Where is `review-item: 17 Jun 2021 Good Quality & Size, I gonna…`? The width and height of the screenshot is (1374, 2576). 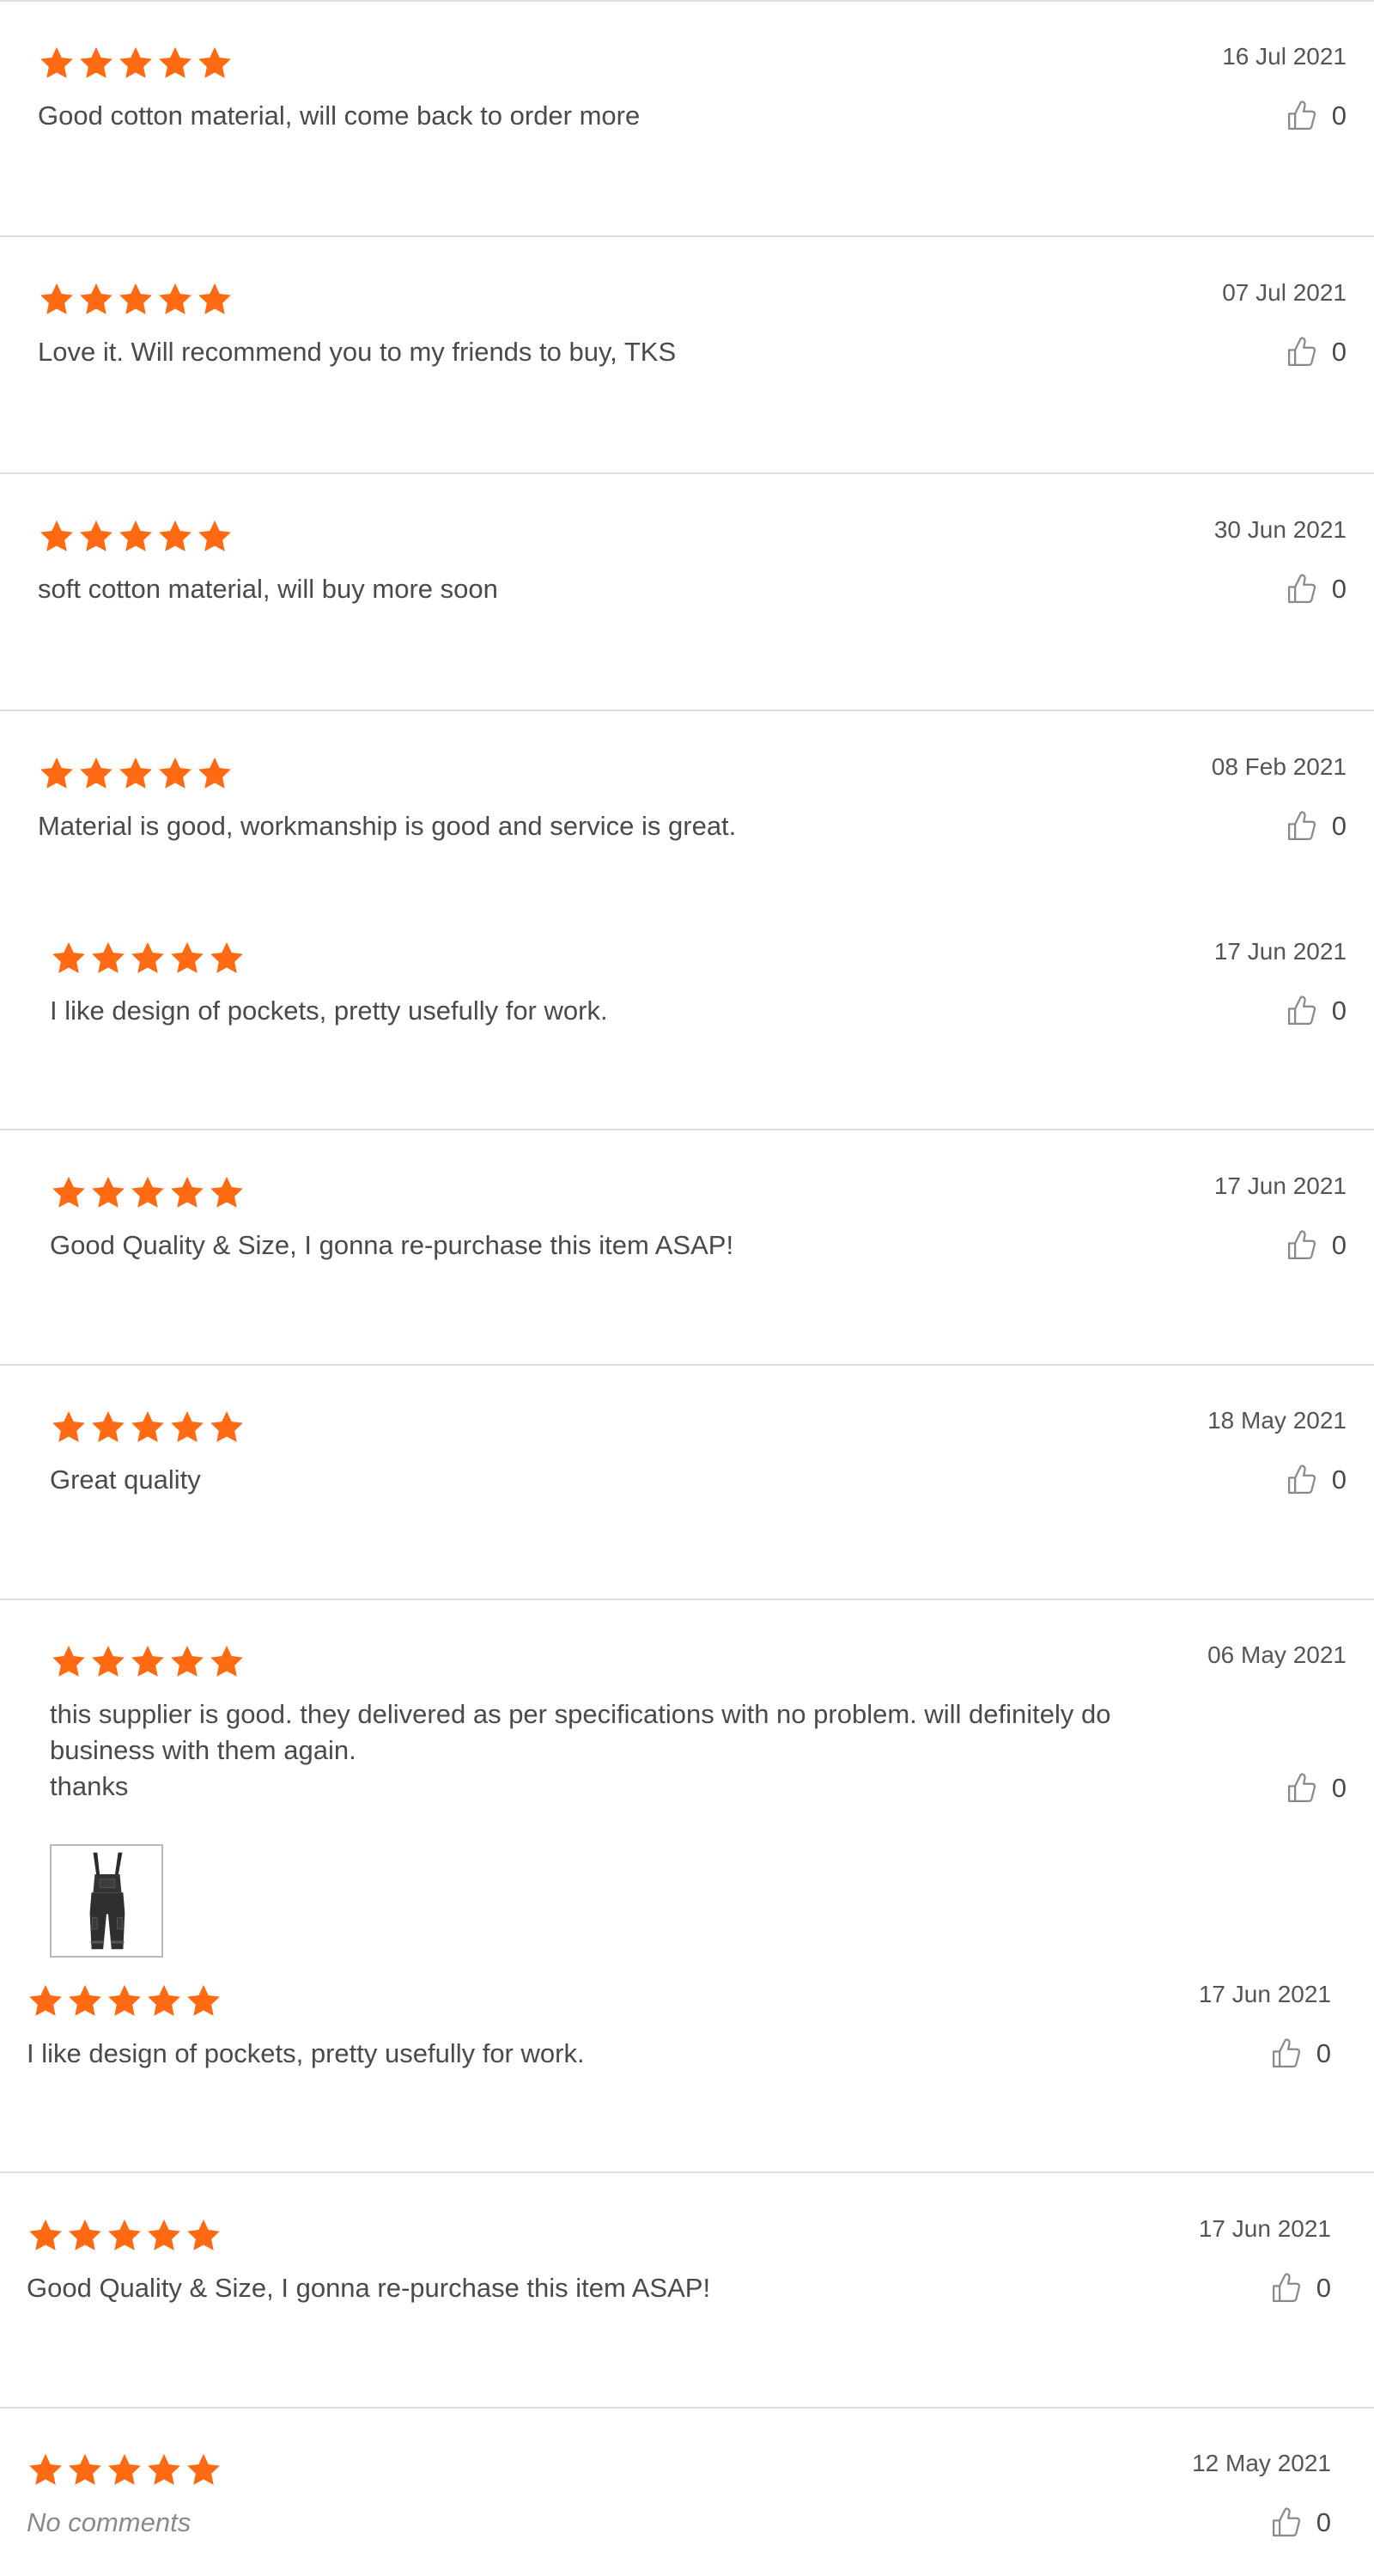 review-item: 17 Jun 2021 Good Quality & Size, I gonna… is located at coordinates (698, 1237).